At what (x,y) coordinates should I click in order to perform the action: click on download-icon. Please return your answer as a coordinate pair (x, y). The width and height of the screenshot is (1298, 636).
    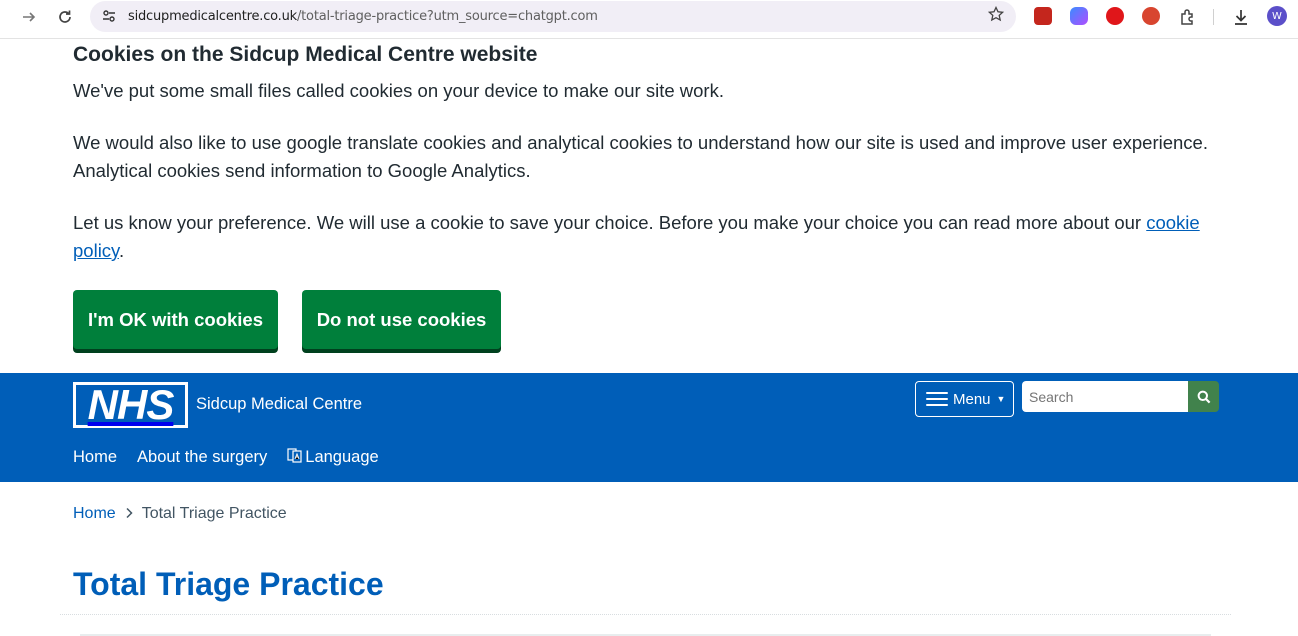
    Looking at the image, I should click on (1241, 17).